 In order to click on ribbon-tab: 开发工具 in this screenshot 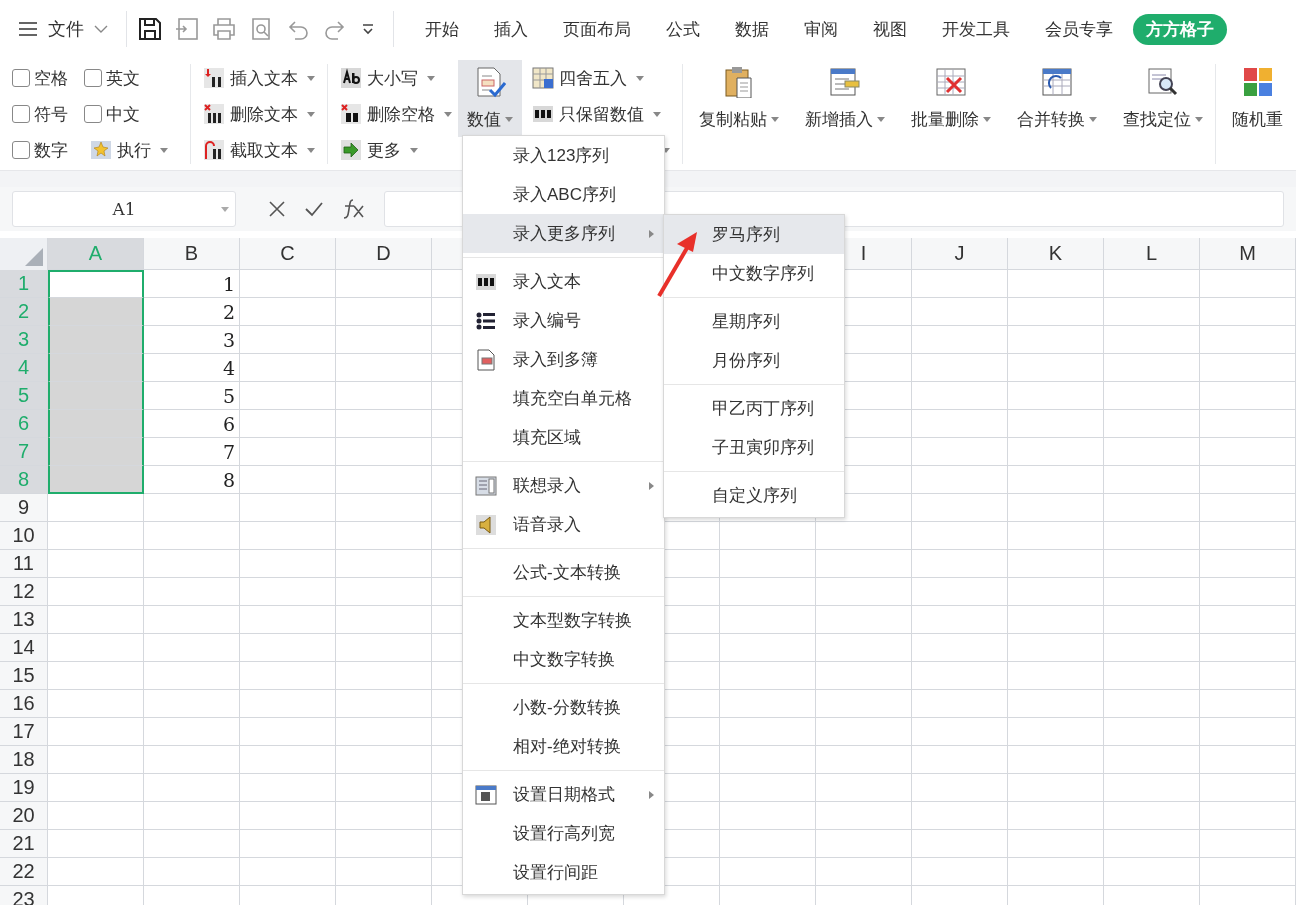, I will do `click(976, 29)`.